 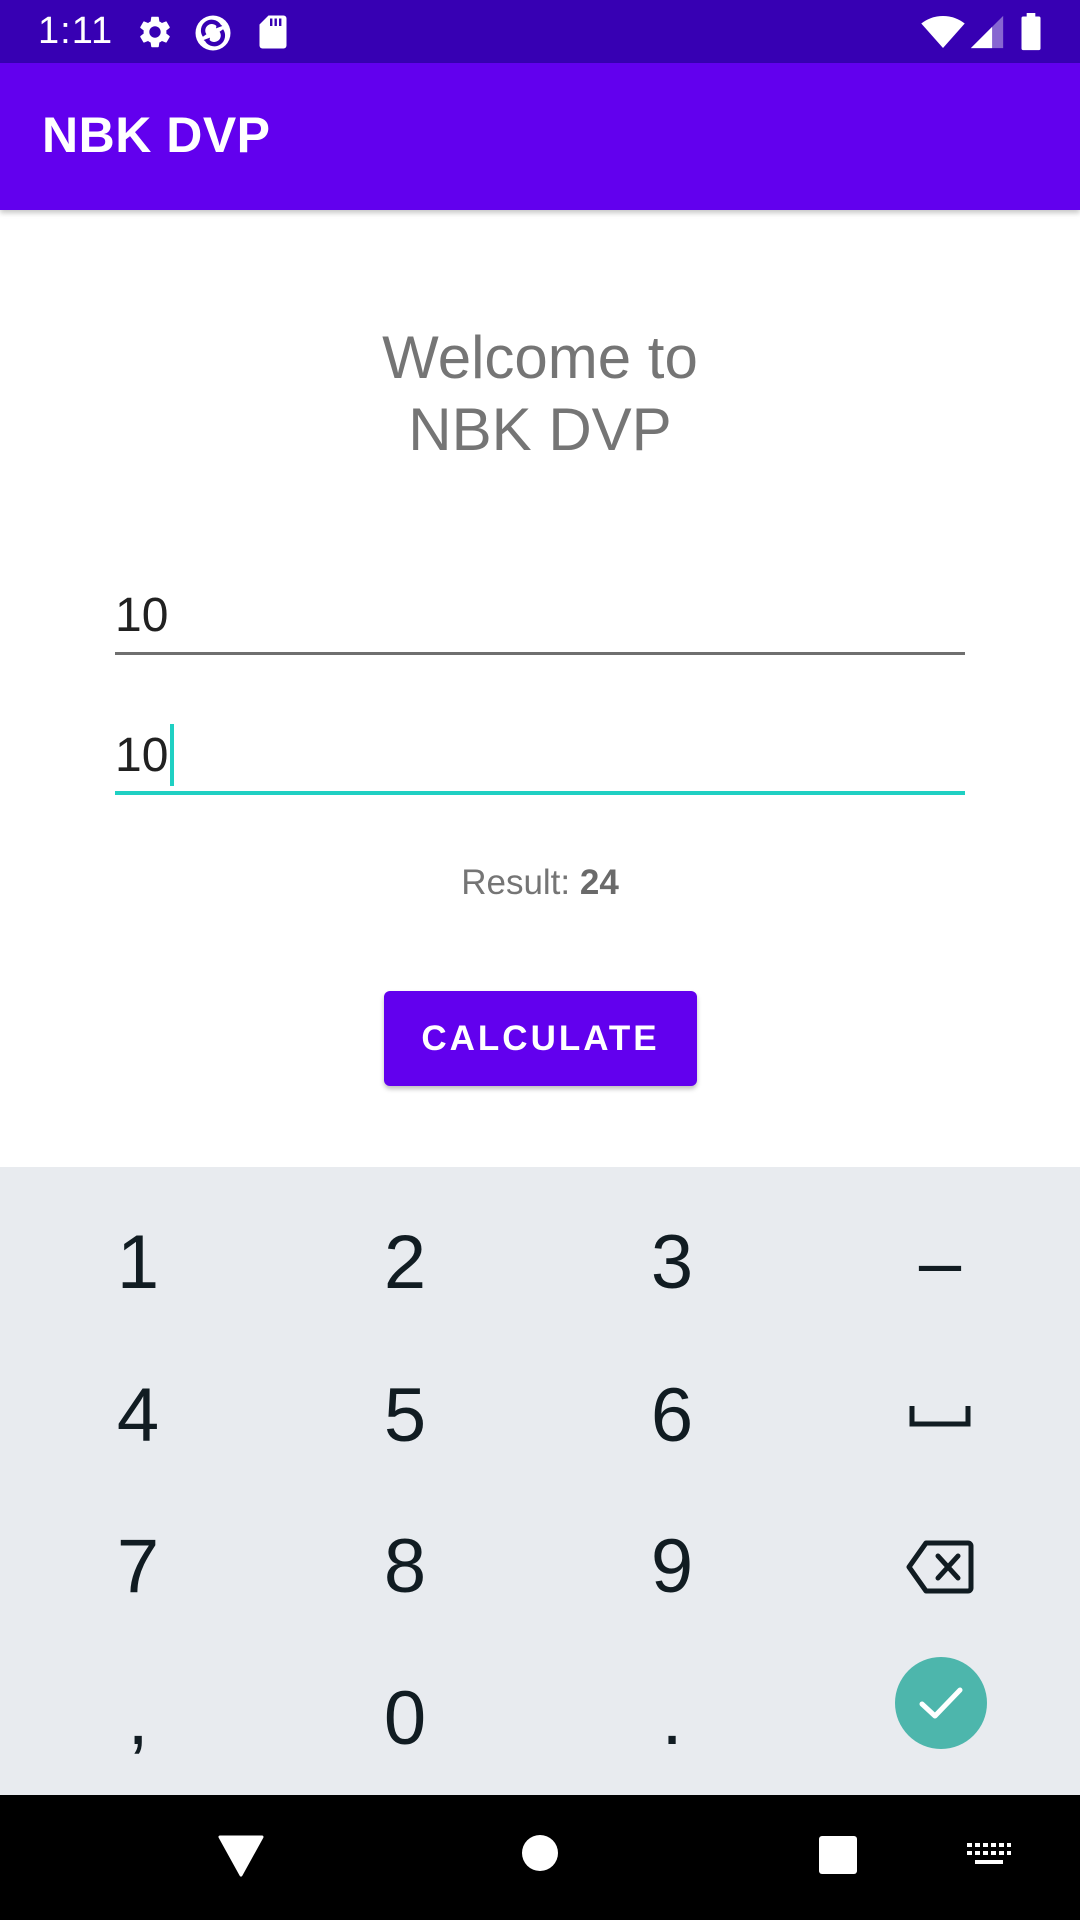 I want to click on battery-icon, so click(x=1031, y=34).